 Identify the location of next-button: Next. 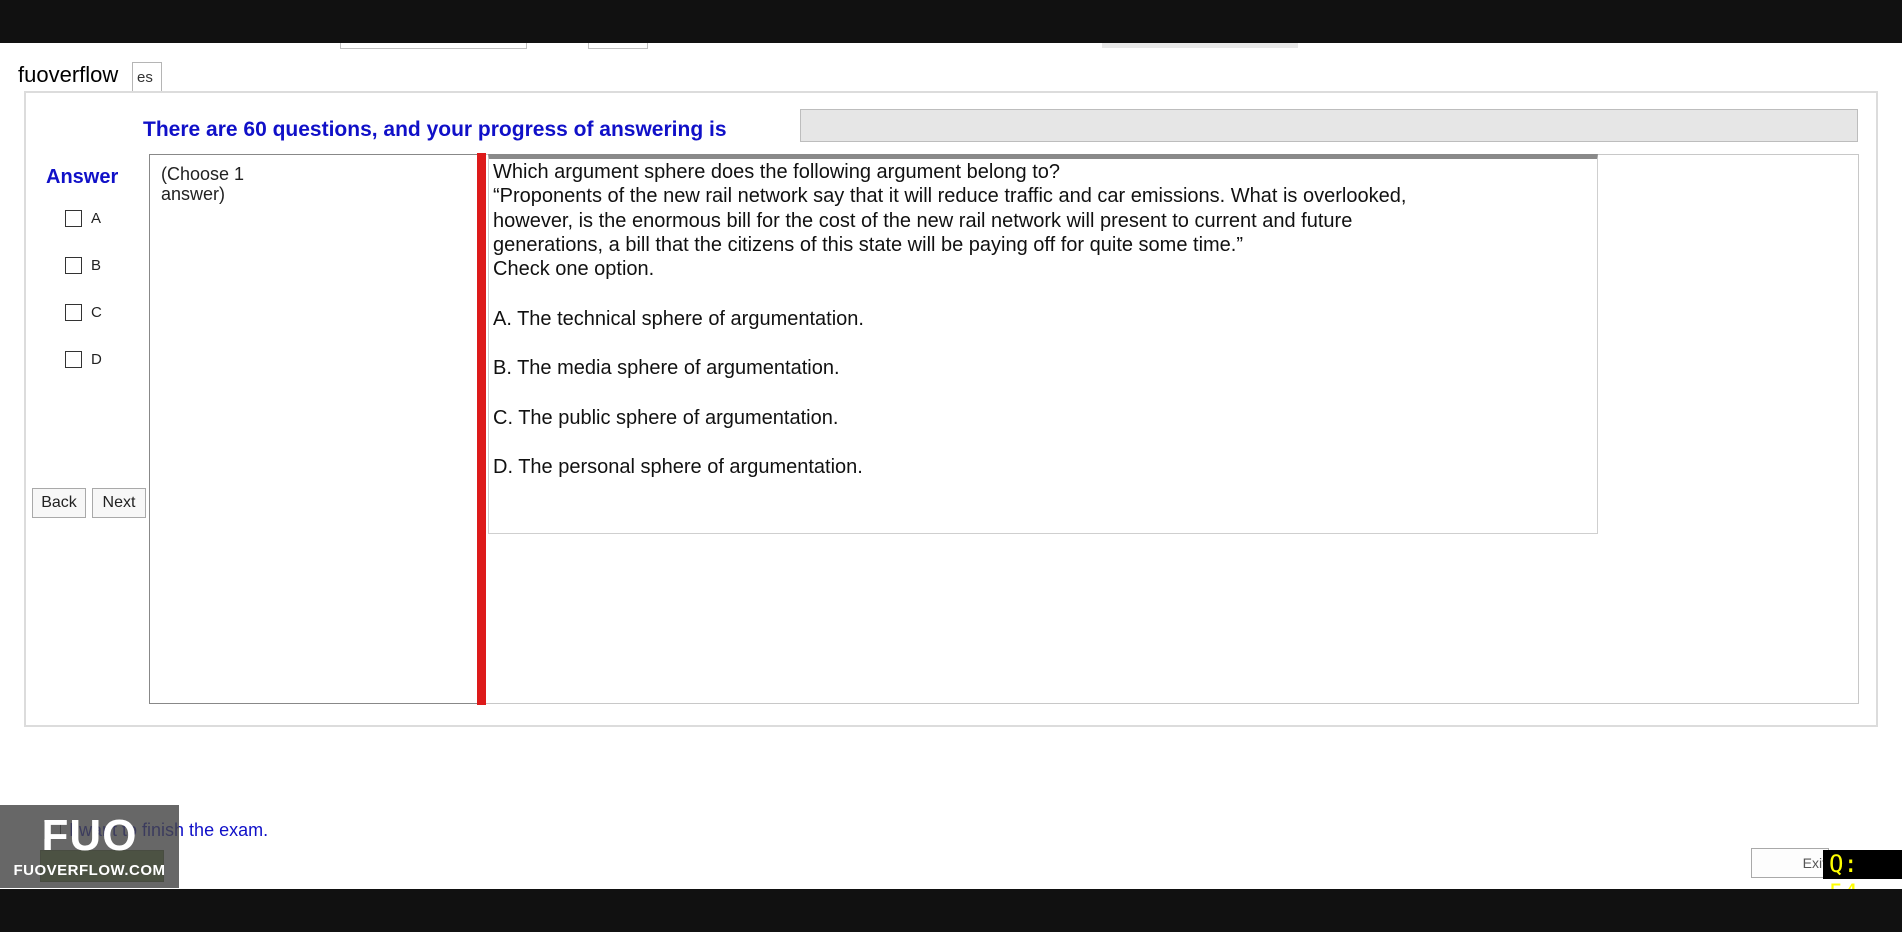
(119, 503).